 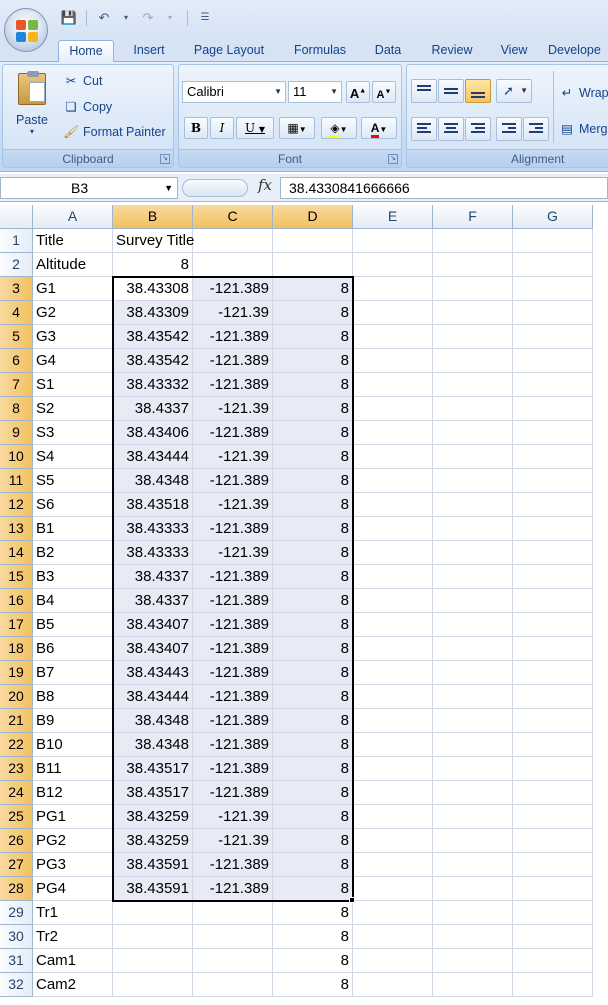 I want to click on row-header-13: 13, so click(x=16, y=529).